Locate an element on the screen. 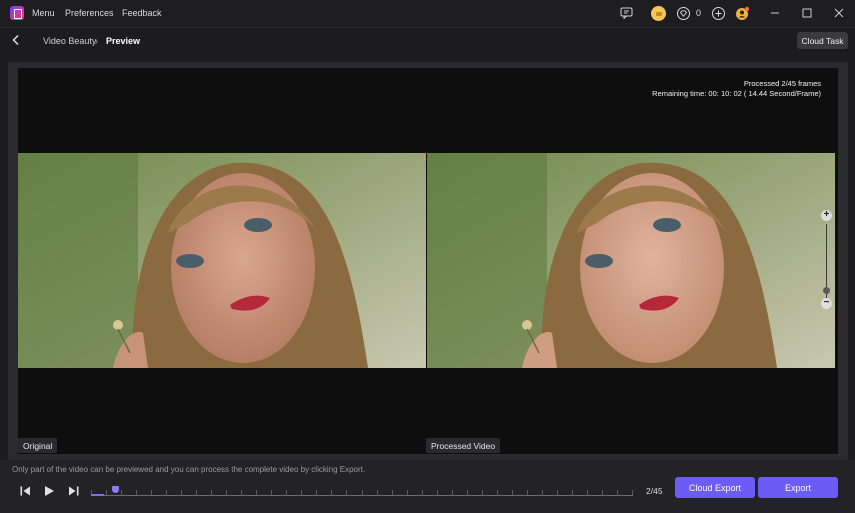 The image size is (855, 513). timeline-scrubber is located at coordinates (362, 493).